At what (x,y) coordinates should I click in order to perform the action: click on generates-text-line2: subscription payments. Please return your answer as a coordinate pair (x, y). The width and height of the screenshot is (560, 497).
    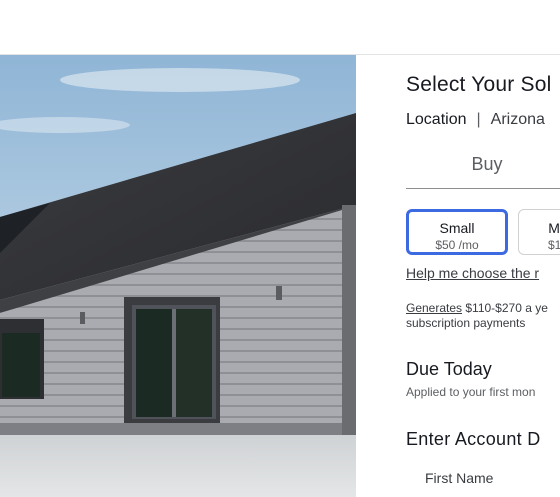
    Looking at the image, I should click on (466, 323).